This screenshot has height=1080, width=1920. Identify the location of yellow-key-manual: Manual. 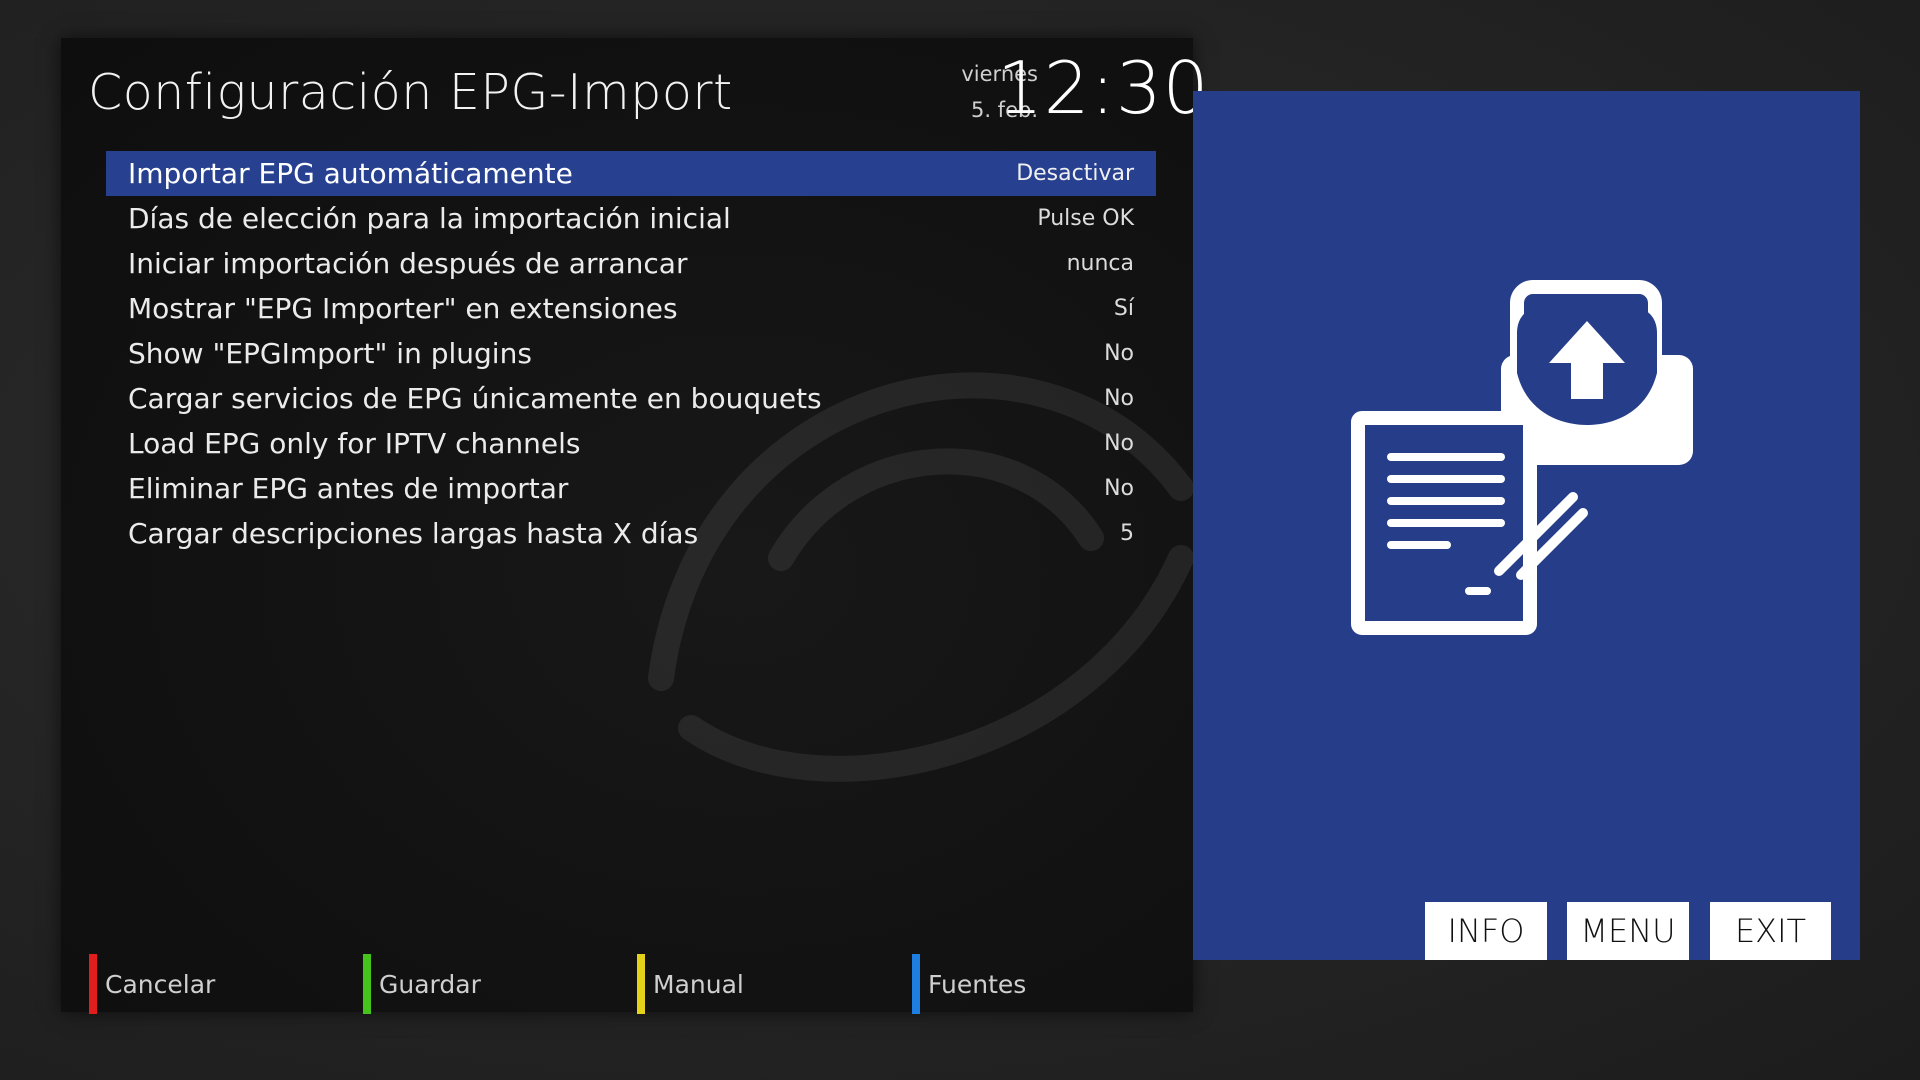
(690, 984).